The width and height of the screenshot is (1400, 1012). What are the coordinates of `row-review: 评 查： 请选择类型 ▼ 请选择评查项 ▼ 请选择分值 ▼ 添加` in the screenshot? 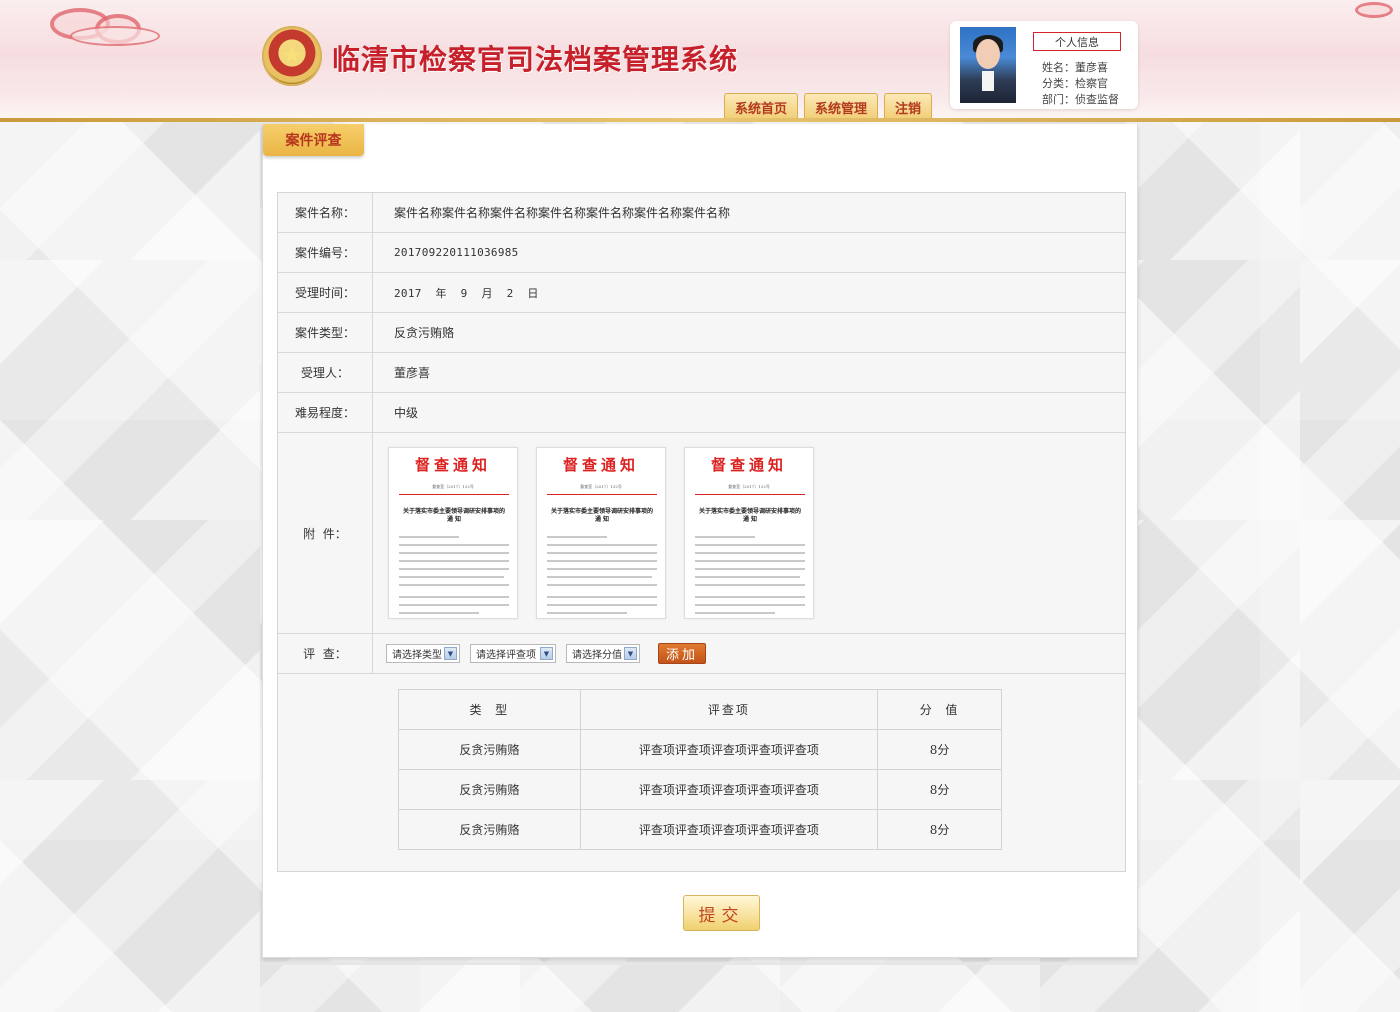 It's located at (701, 654).